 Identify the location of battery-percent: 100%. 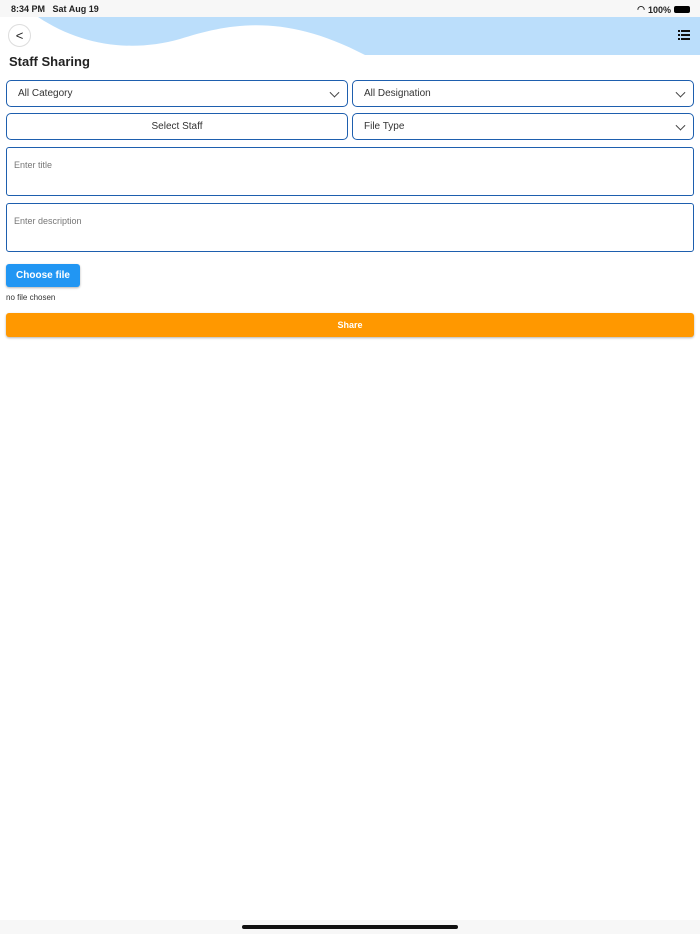
(659, 9).